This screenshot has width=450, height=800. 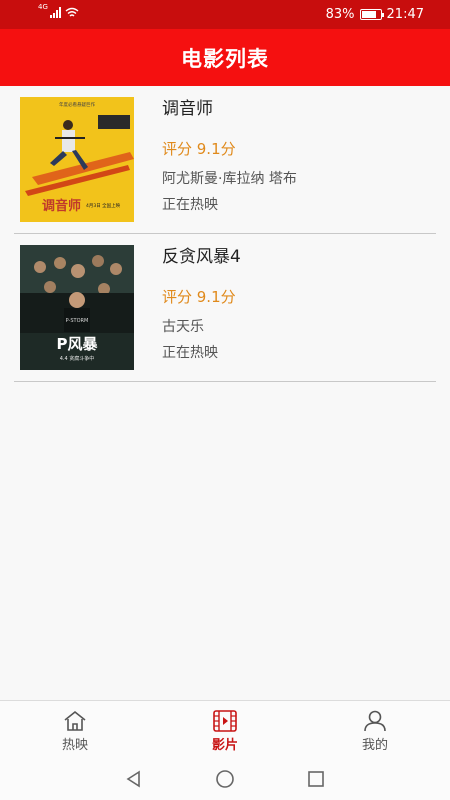 I want to click on movie-poster: 年度必看悬疑巨作 调音师 4月3日 全国上映, so click(x=77, y=159).